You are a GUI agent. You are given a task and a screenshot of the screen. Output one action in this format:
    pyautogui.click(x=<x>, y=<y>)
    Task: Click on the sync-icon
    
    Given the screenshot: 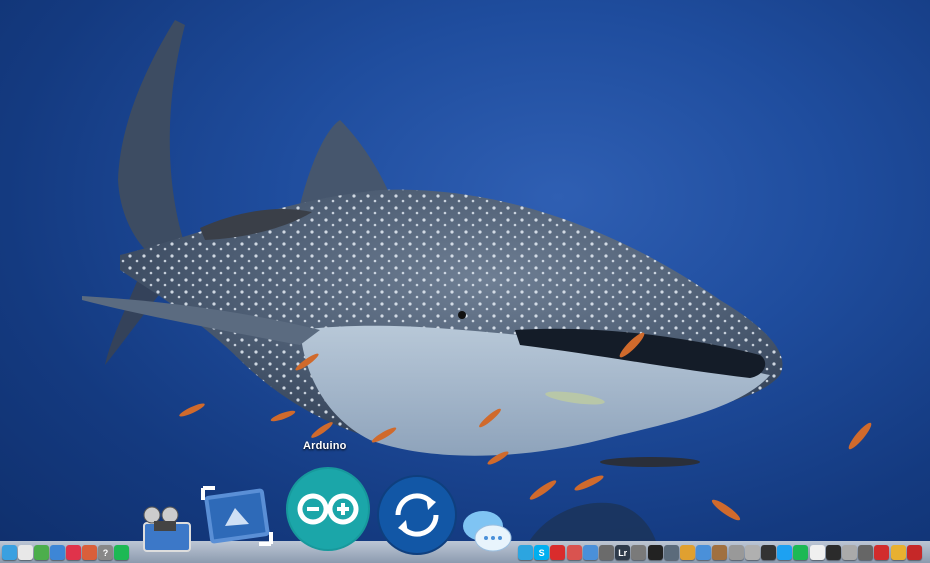 What is the action you would take?
    pyautogui.click(x=417, y=515)
    